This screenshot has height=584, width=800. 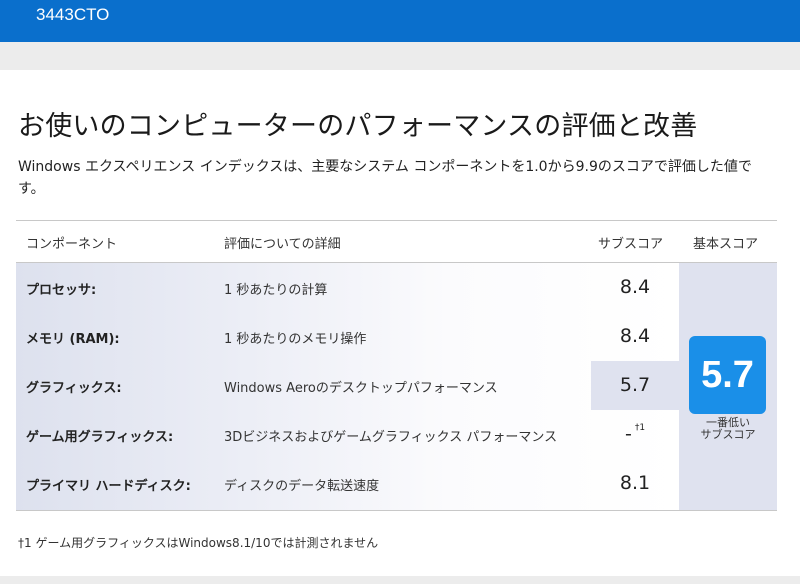 I want to click on bottom-band, so click(x=400, y=580).